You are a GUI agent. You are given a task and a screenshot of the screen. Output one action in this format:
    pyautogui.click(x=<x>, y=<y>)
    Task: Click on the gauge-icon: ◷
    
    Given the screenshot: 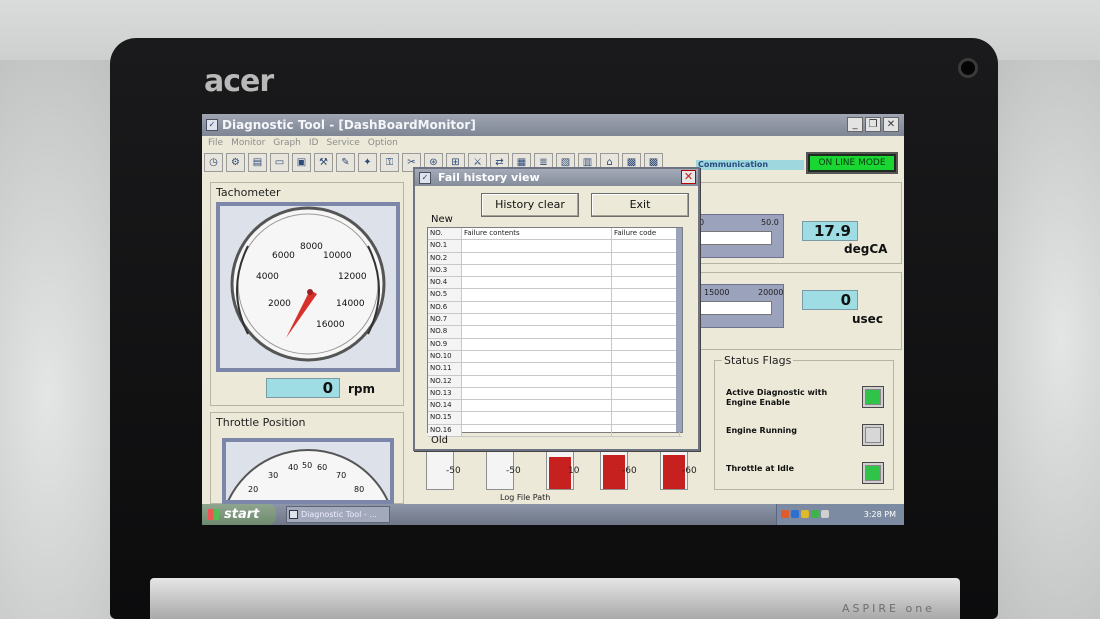 What is the action you would take?
    pyautogui.click(x=213, y=162)
    